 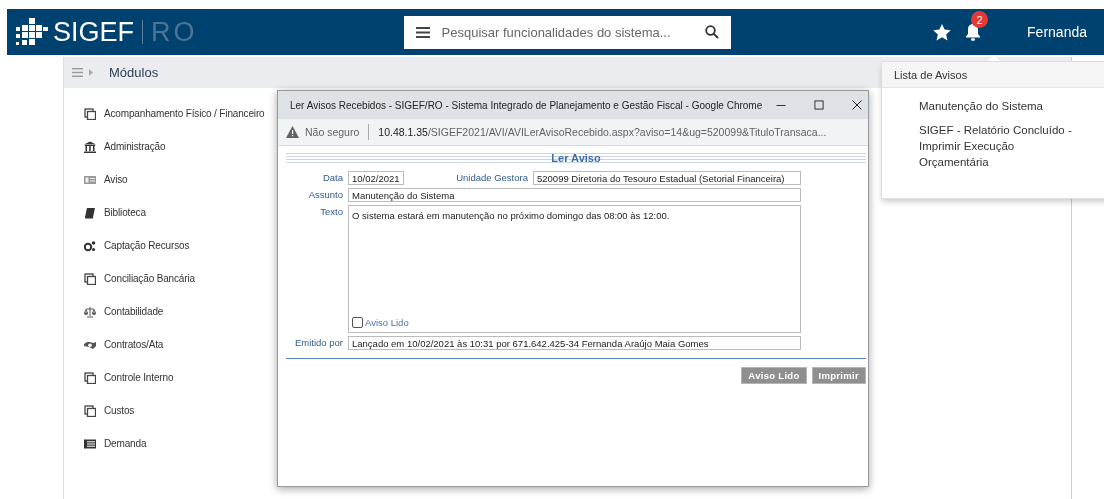 What do you see at coordinates (511, 215) in the screenshot?
I see `message-text: O sistema estará em manutenção no próximo domingo das 08:00 às 12:00.` at bounding box center [511, 215].